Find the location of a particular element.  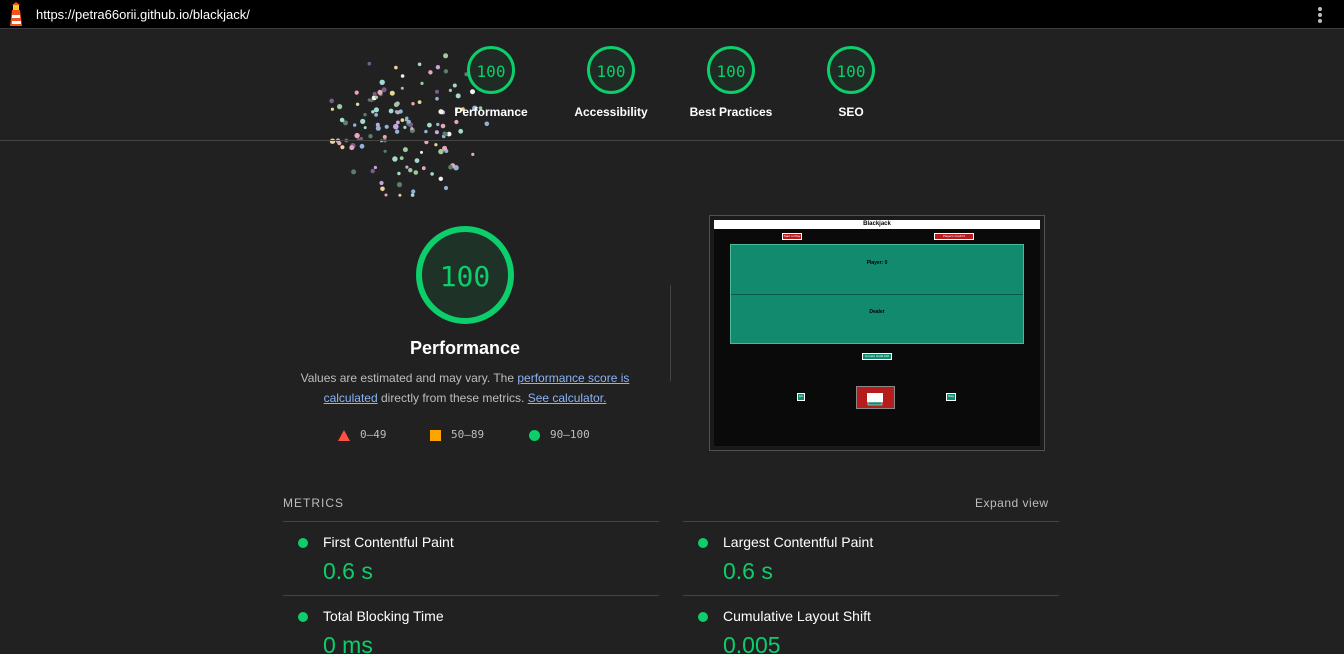

metric-title: Total Blocking Time is located at coordinates (383, 616).